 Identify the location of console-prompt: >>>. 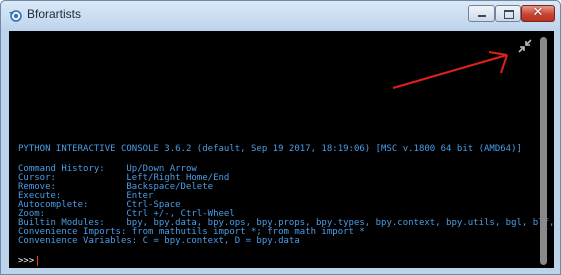
(26, 261).